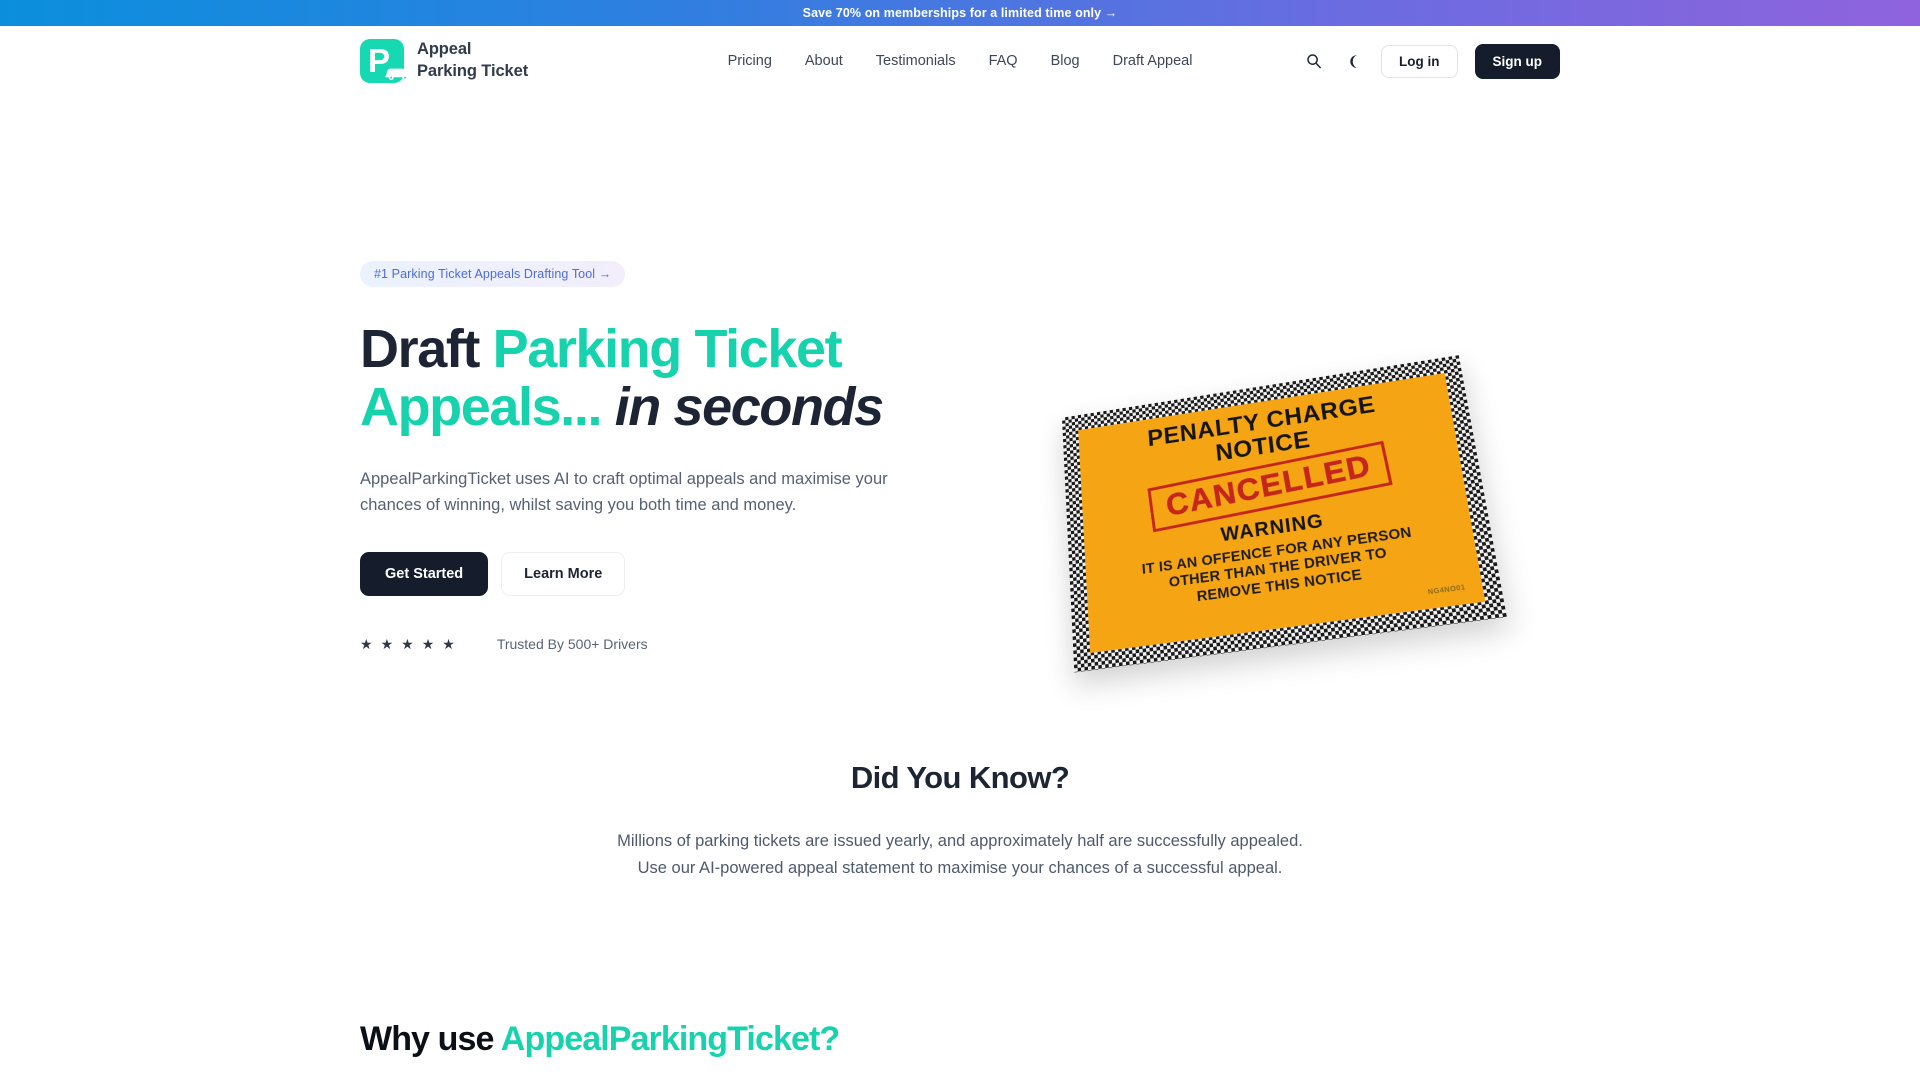 The image size is (1920, 1080). What do you see at coordinates (660, 644) in the screenshot?
I see `hero-trust-row: ★ ★ ★ ★ ★ Trusted By 500+ Drivers` at bounding box center [660, 644].